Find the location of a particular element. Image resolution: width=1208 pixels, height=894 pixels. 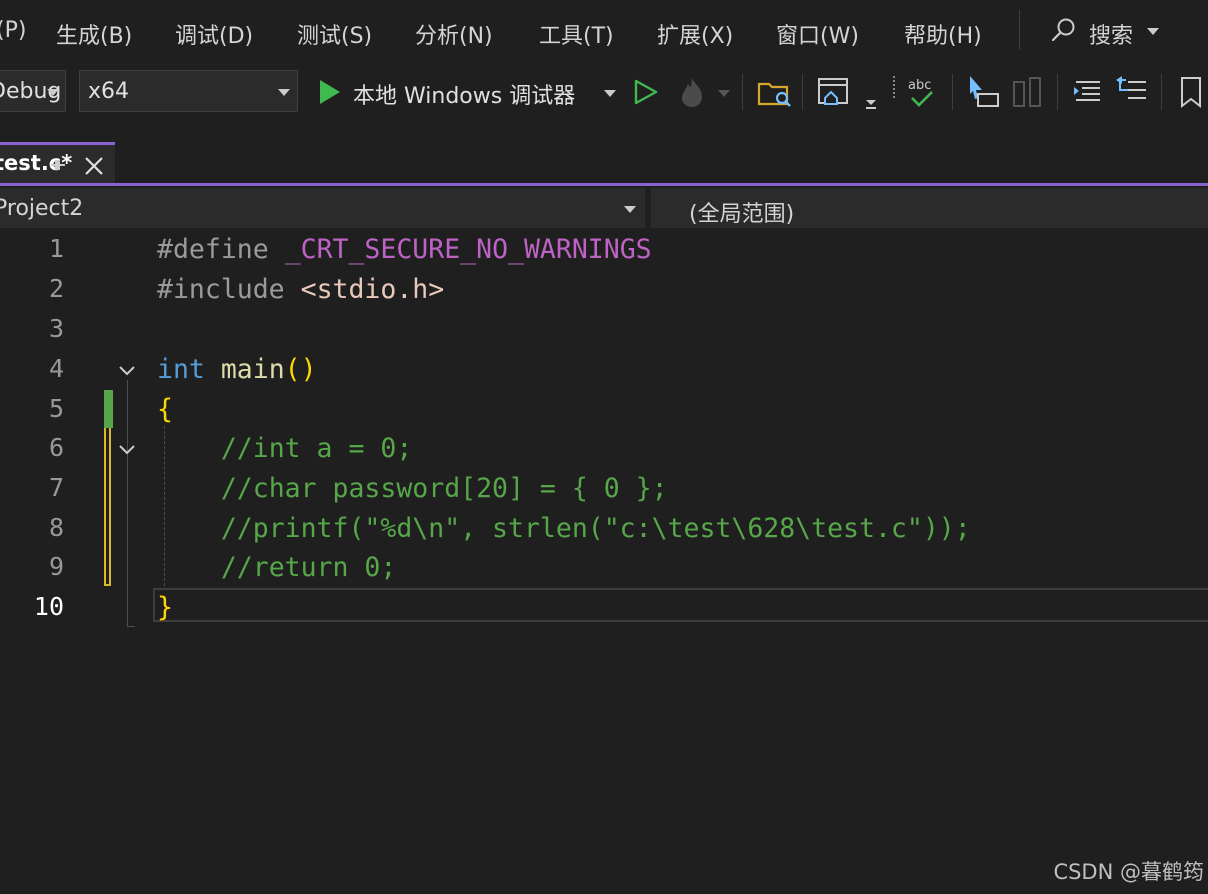

code-line: { is located at coordinates (165, 410).